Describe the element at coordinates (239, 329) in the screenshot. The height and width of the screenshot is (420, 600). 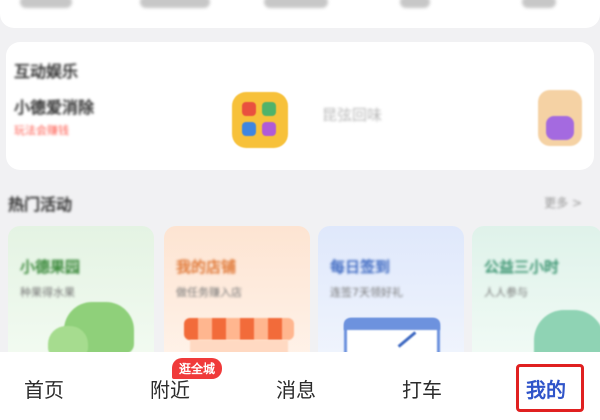
I see `shop-awning-icon` at that location.